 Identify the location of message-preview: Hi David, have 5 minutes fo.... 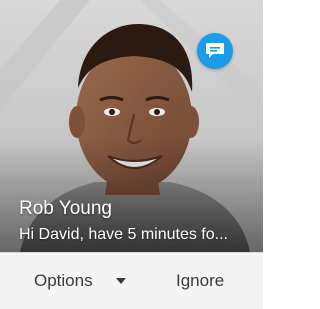
(123, 234).